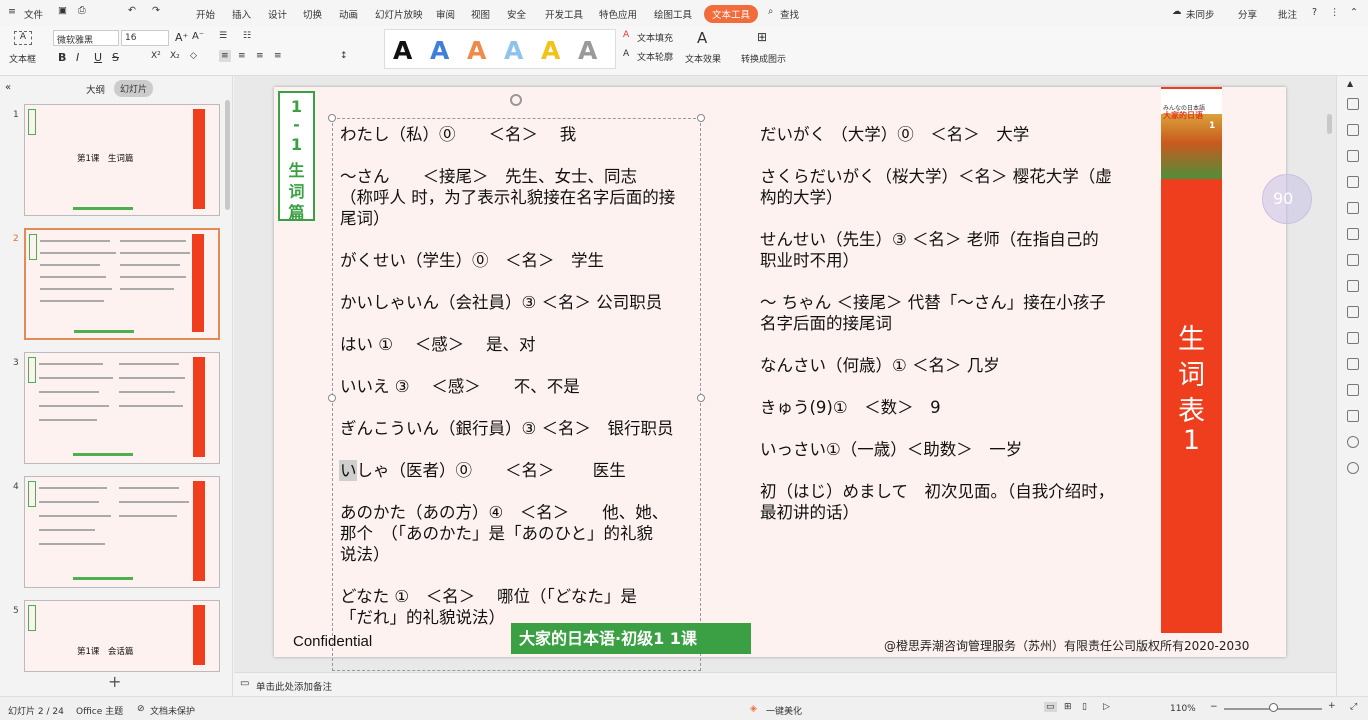 This screenshot has height=720, width=1368. What do you see at coordinates (402, 50) in the screenshot?
I see `style-black: A` at bounding box center [402, 50].